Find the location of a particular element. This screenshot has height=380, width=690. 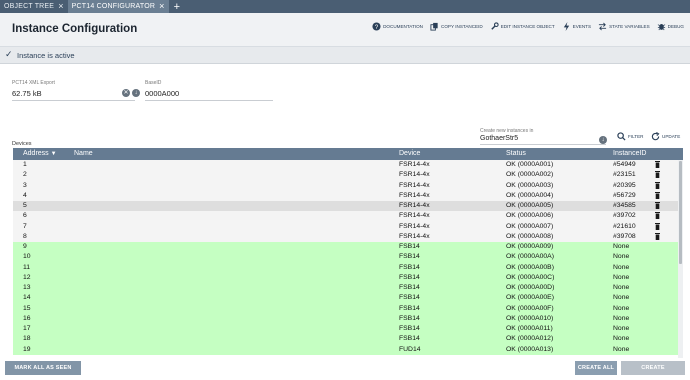

table-row: 1 FSR14-4x OK (0000A001) #54949 is located at coordinates (345, 165).